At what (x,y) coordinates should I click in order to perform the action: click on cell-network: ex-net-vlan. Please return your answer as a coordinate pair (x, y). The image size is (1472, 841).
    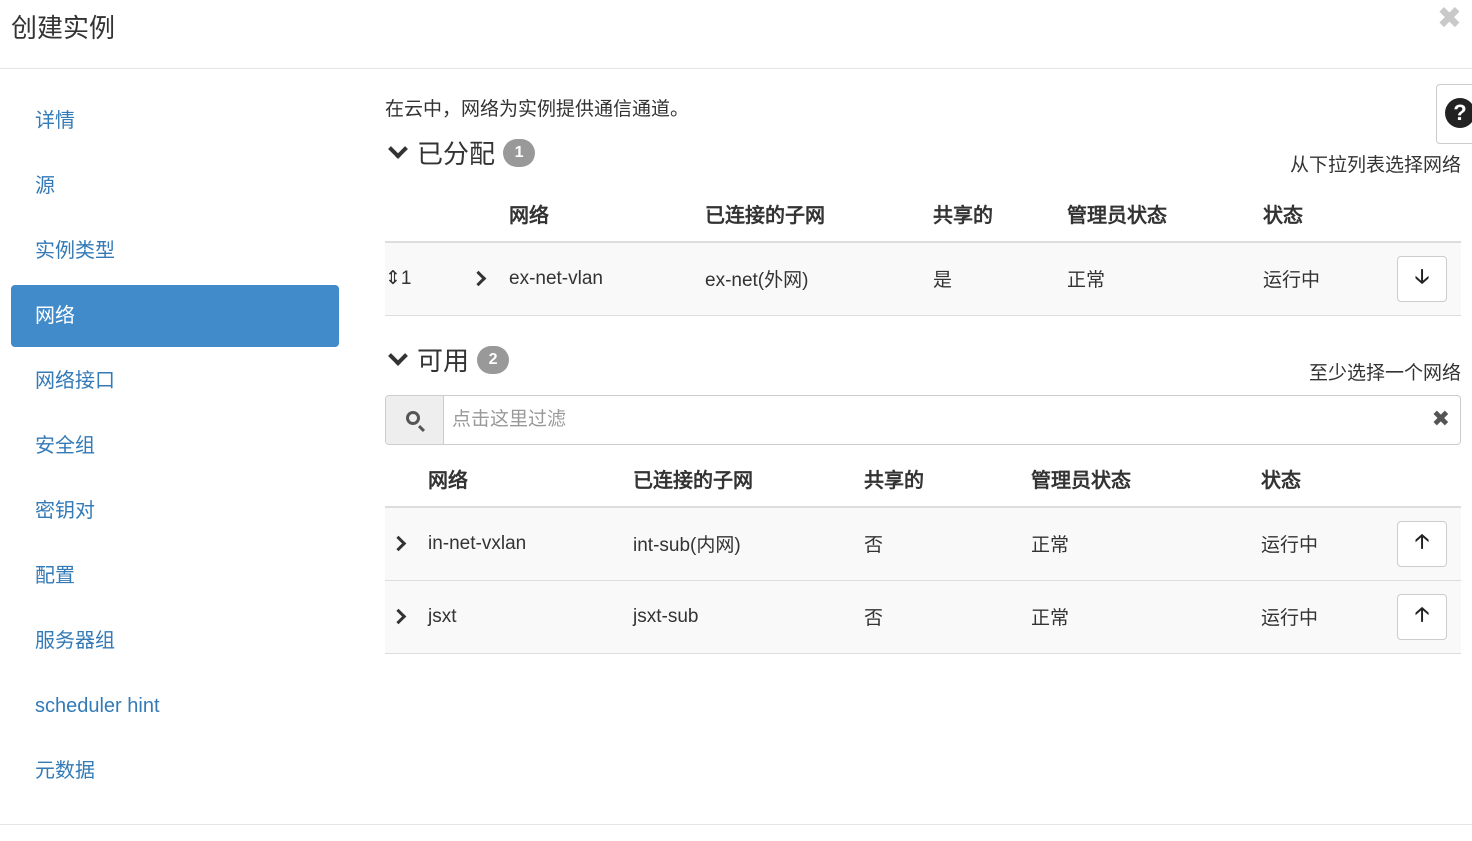
    Looking at the image, I should click on (607, 279).